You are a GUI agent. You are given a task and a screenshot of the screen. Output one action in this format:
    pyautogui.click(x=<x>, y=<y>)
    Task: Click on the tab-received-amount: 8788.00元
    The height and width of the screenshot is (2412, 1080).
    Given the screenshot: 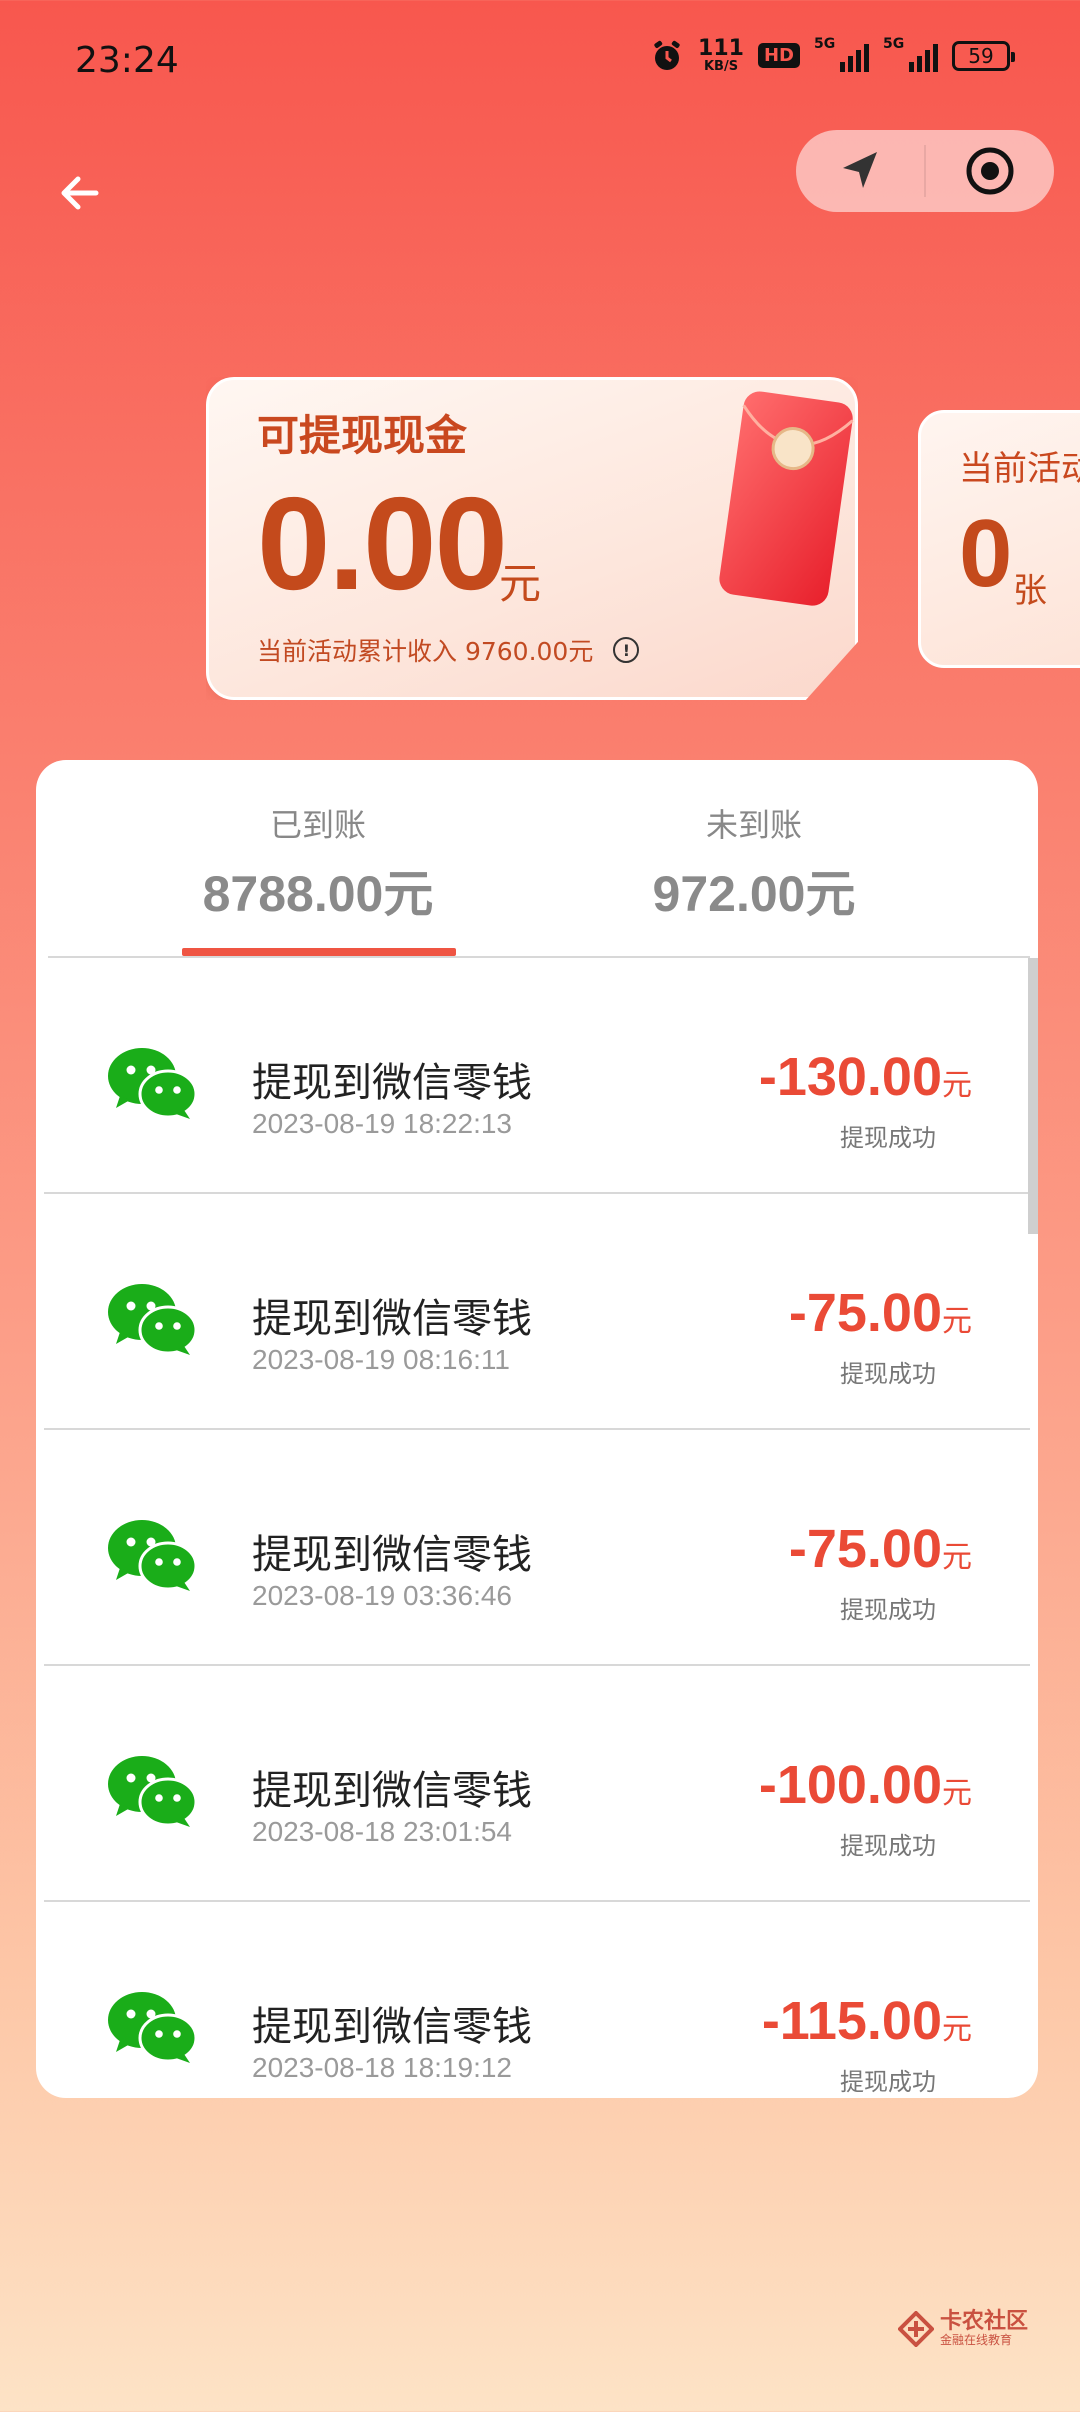 What is the action you would take?
    pyautogui.click(x=318, y=894)
    